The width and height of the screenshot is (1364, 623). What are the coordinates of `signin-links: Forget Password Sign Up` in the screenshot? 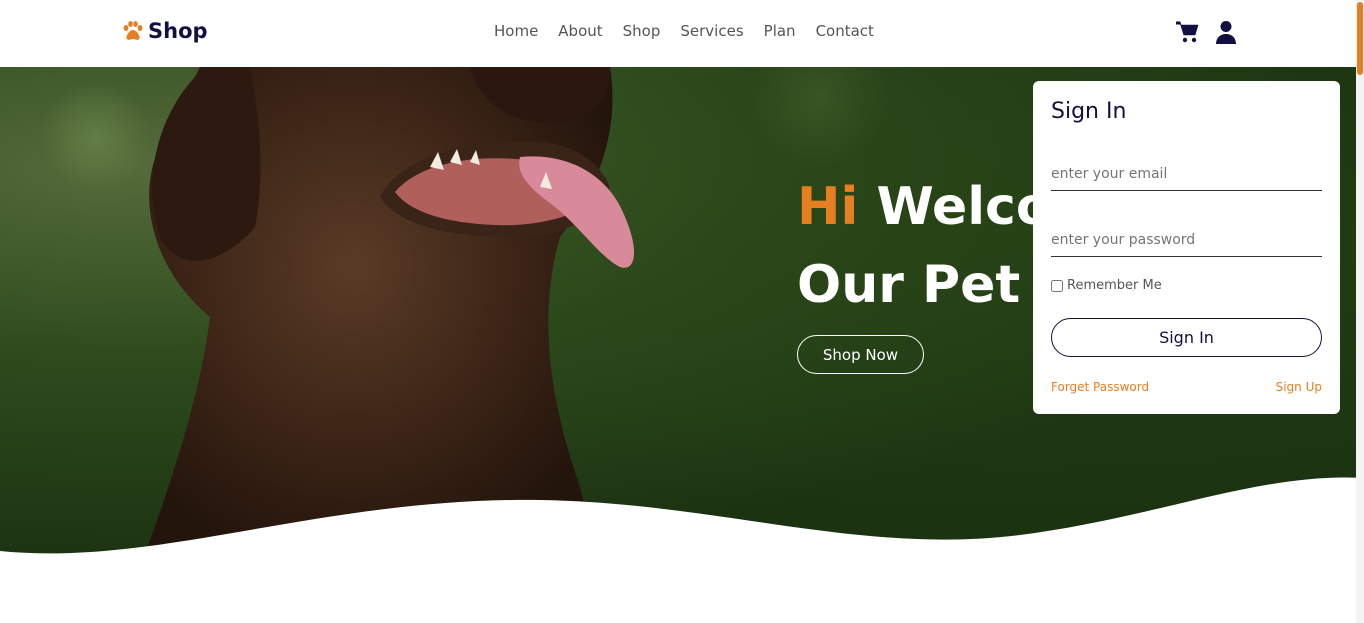 It's located at (1186, 387).